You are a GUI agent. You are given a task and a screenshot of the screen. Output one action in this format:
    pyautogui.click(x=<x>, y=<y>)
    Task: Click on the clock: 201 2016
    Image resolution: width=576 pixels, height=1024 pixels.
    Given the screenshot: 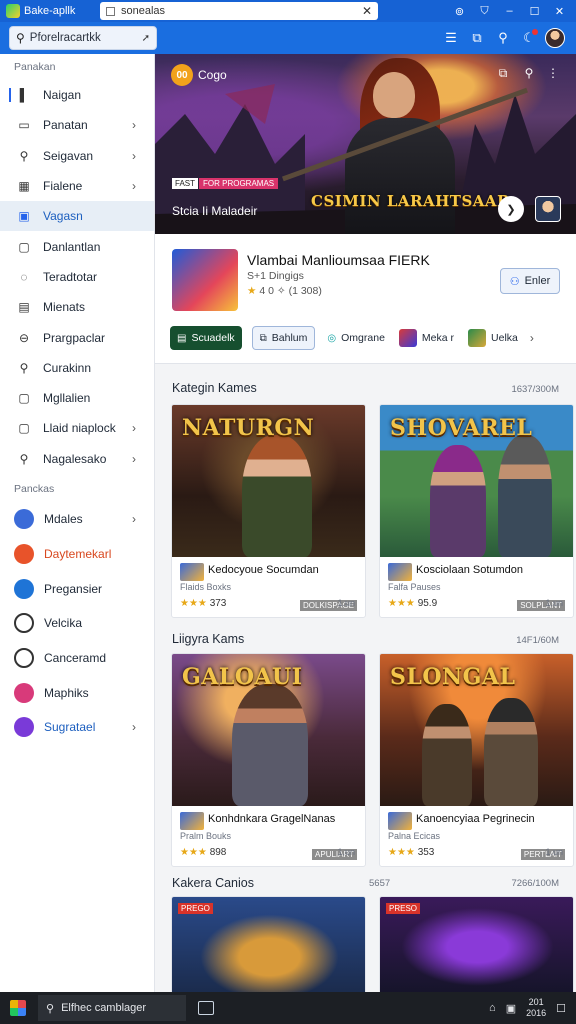 What is the action you would take?
    pyautogui.click(x=536, y=1008)
    